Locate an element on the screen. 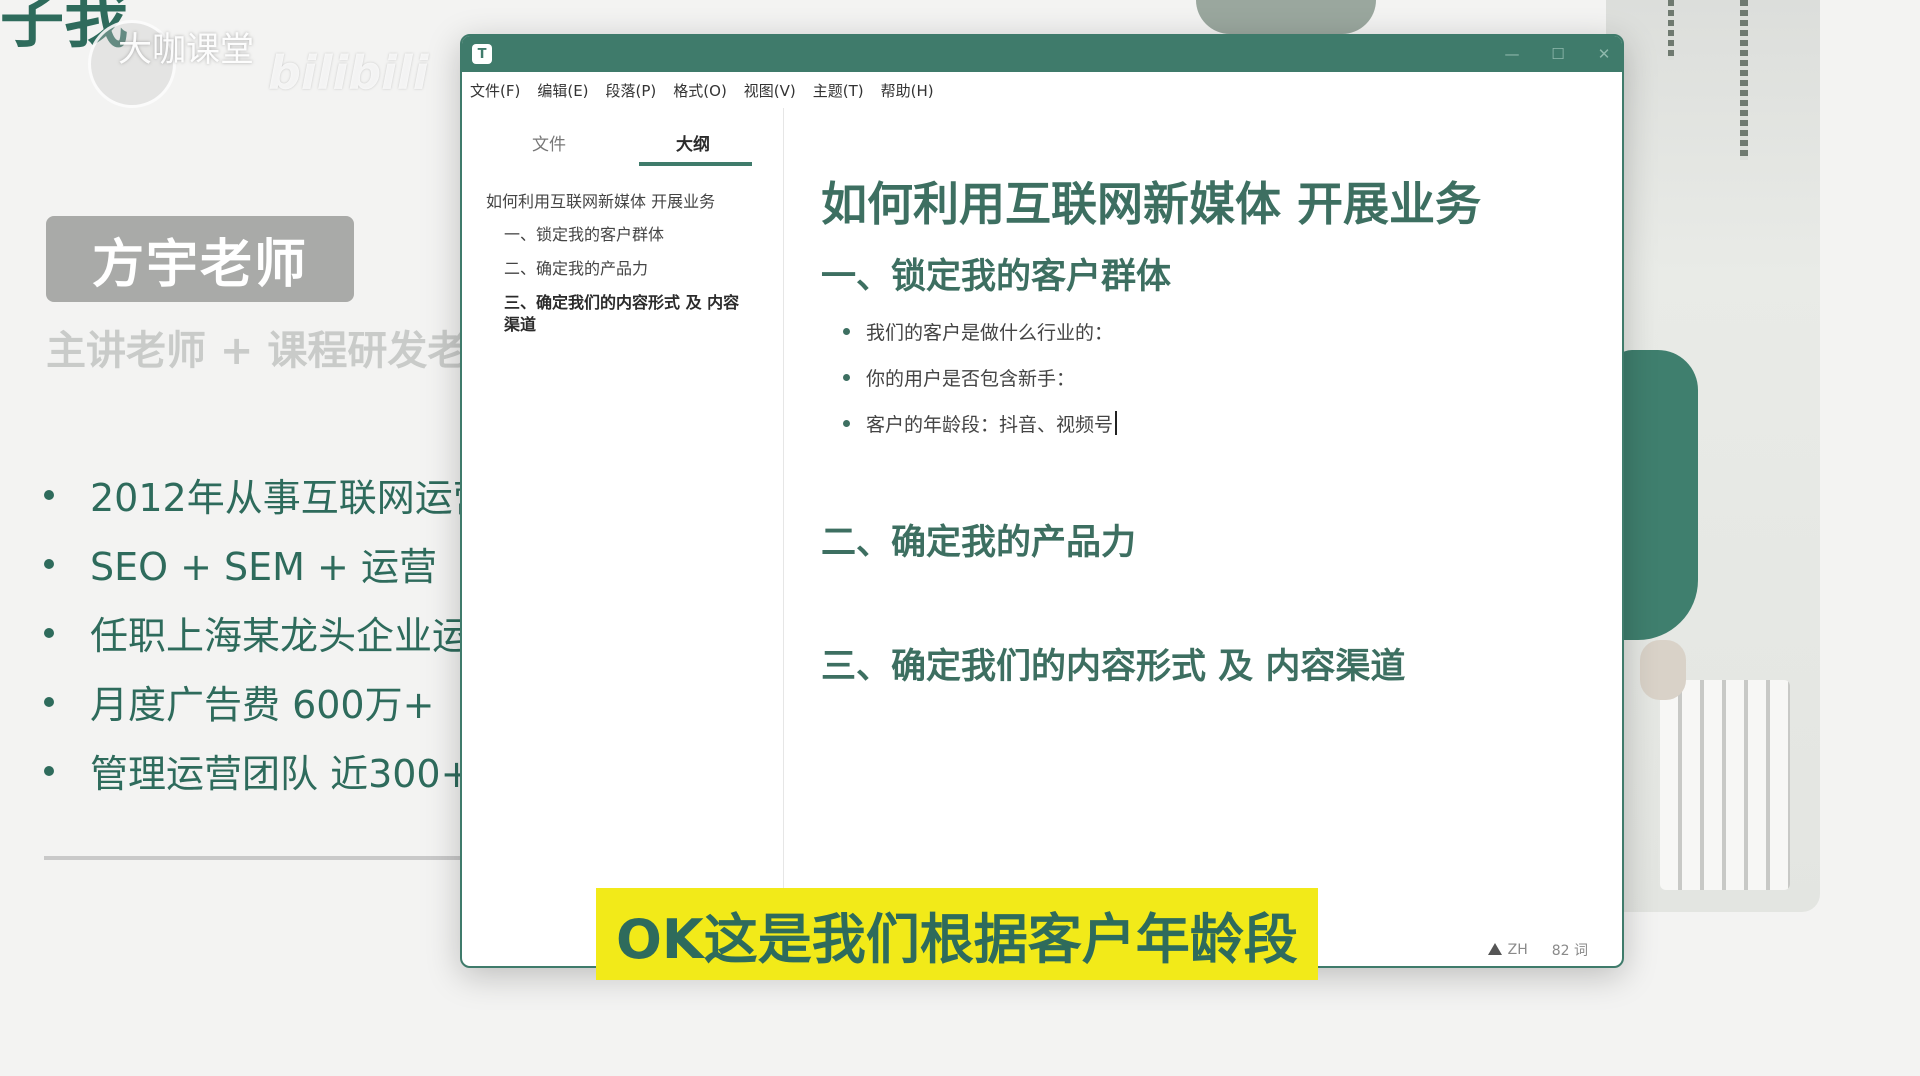 The width and height of the screenshot is (1920, 1076). list-item: 客户的年龄段：抖音、视频号 is located at coordinates (980, 423).